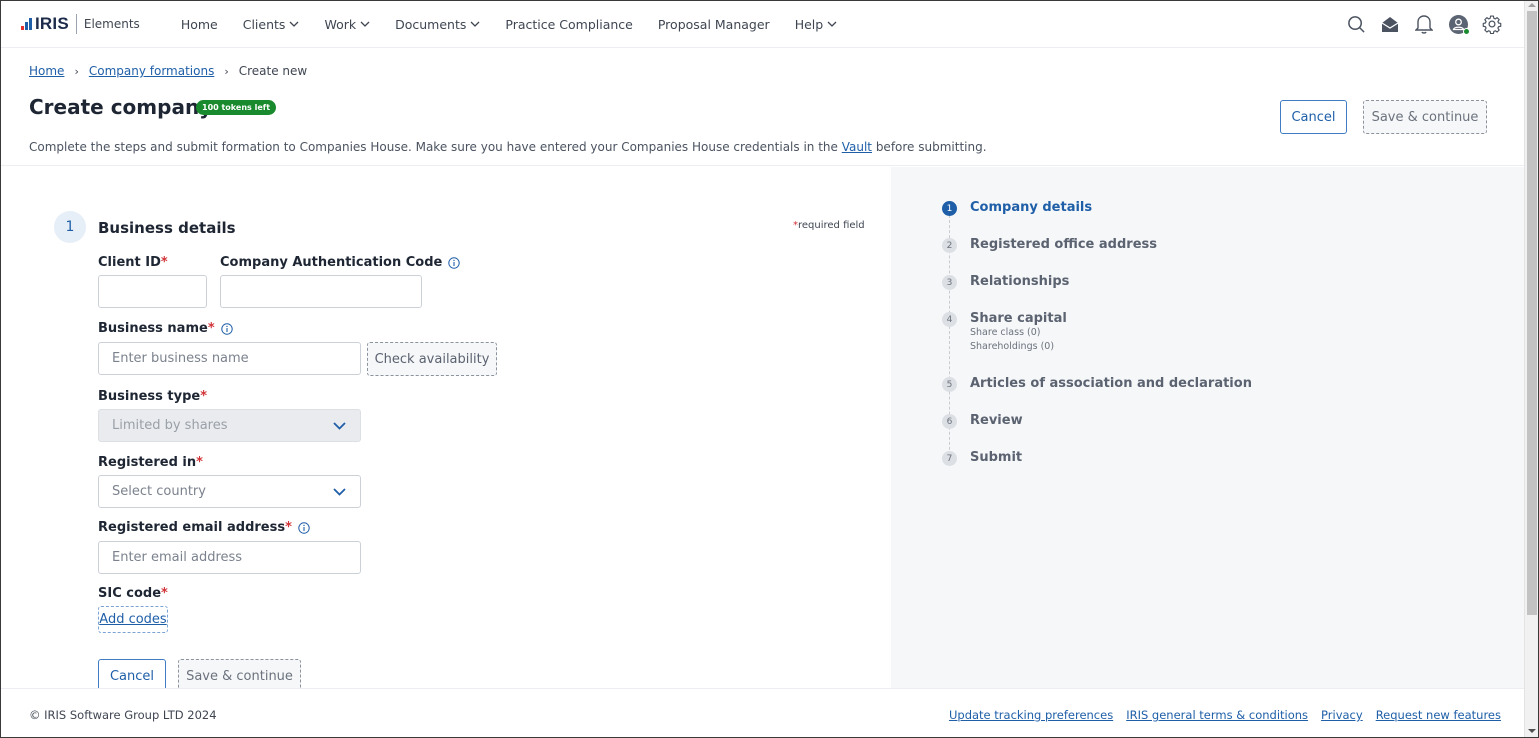 The image size is (1539, 738). Describe the element at coordinates (80, 24) in the screenshot. I see `iris-logo: IRIS Elements` at that location.